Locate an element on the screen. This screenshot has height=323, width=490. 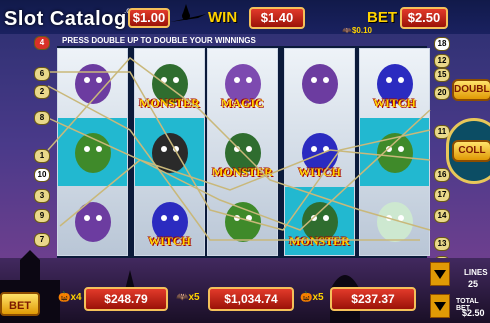
payline-marker-6: 6 is located at coordinates (42, 74).